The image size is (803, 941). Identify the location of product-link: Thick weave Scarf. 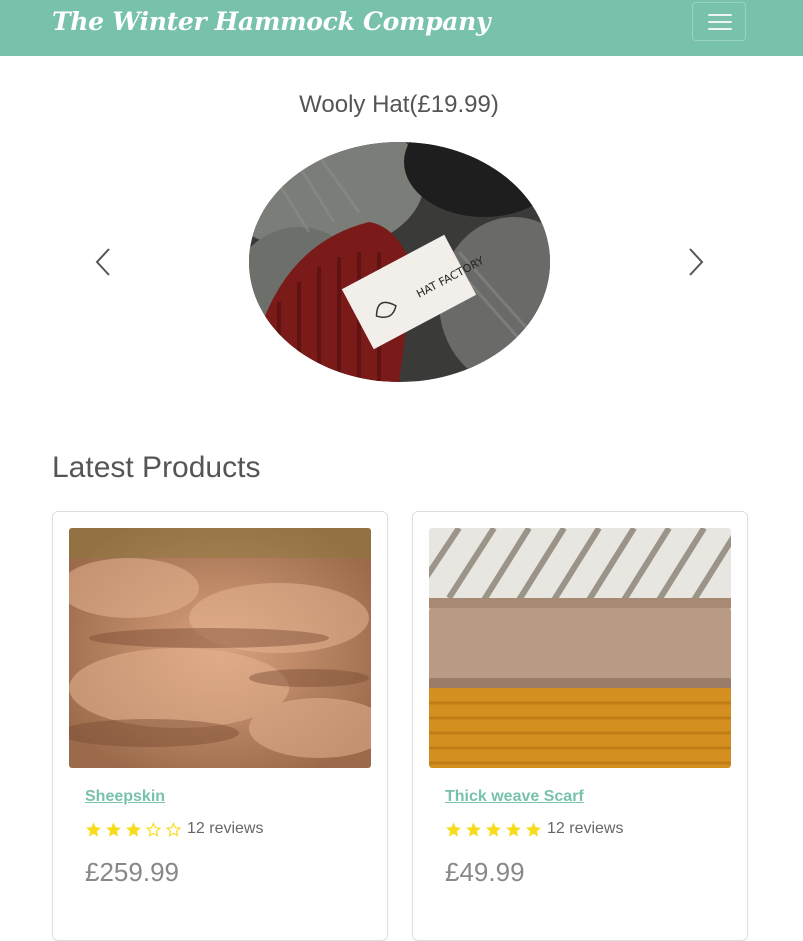
(514, 797).